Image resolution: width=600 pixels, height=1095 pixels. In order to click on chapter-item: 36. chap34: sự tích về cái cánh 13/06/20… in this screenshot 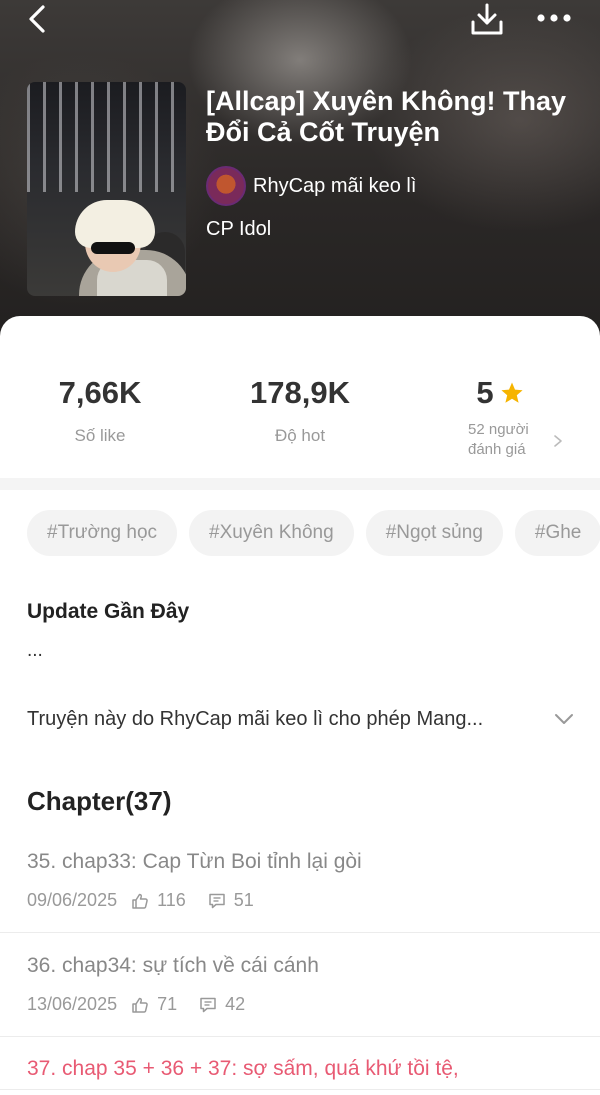, I will do `click(300, 1004)`.